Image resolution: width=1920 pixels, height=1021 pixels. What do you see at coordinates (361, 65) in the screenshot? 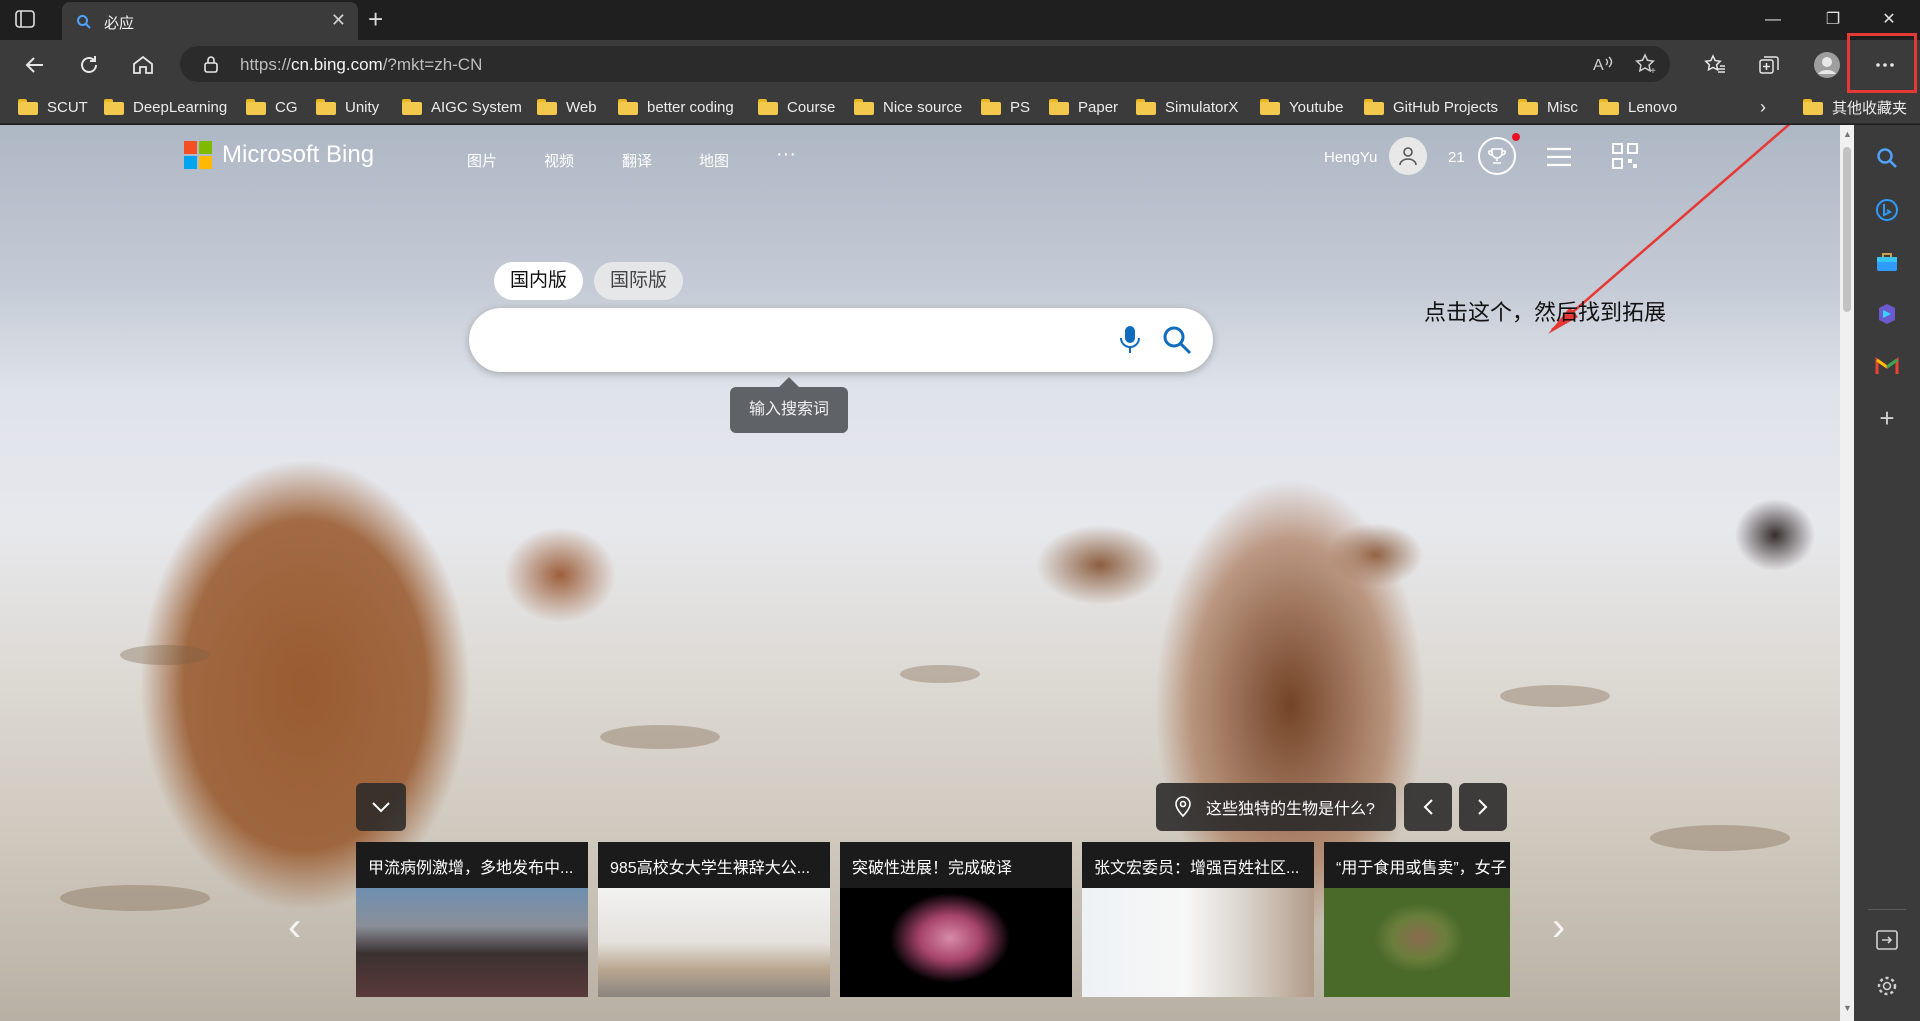
I see `url-text: https://cn.bing.com/?mkt=zh-CN` at bounding box center [361, 65].